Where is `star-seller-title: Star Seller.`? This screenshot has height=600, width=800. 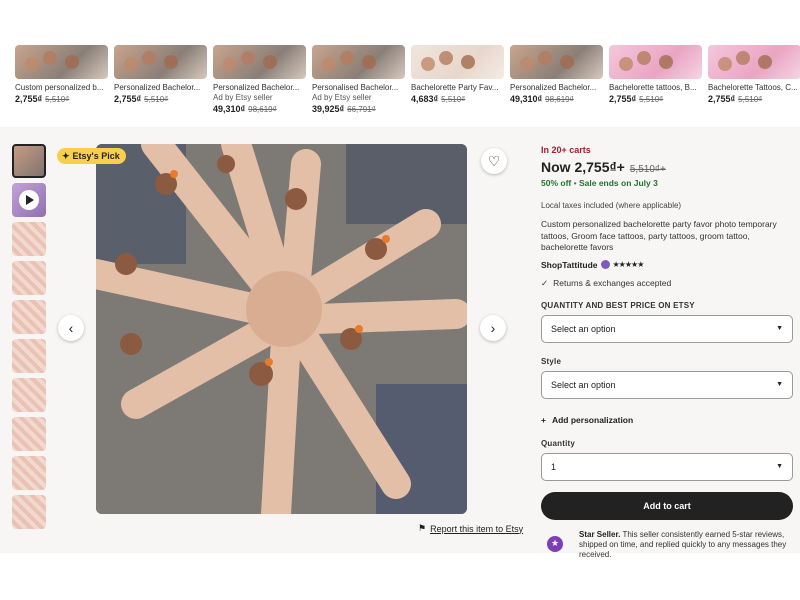 star-seller-title: Star Seller. is located at coordinates (600, 534).